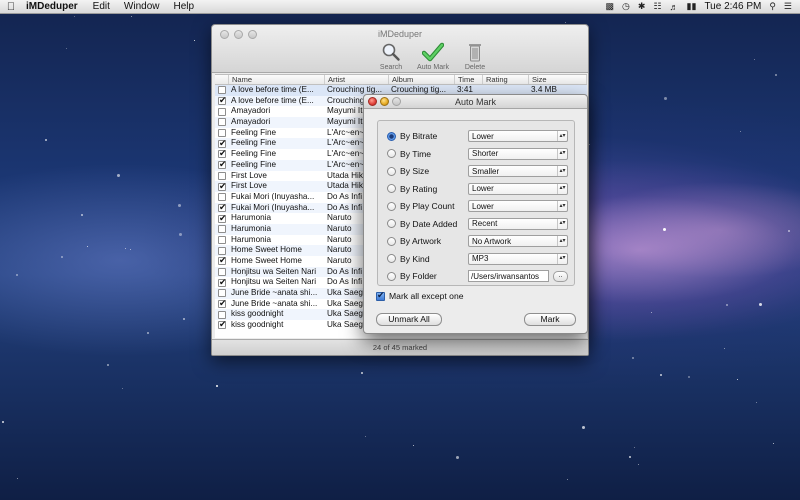  What do you see at coordinates (357, 79) in the screenshot?
I see `column-header-artist: Artist` at bounding box center [357, 79].